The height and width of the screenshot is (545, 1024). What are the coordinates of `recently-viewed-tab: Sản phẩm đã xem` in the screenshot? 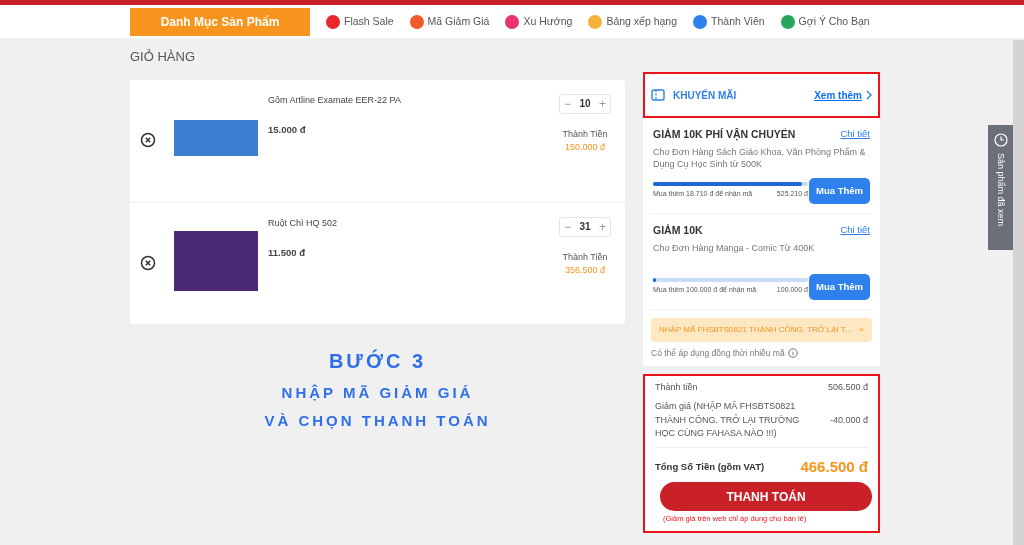 It's located at (1000, 187).